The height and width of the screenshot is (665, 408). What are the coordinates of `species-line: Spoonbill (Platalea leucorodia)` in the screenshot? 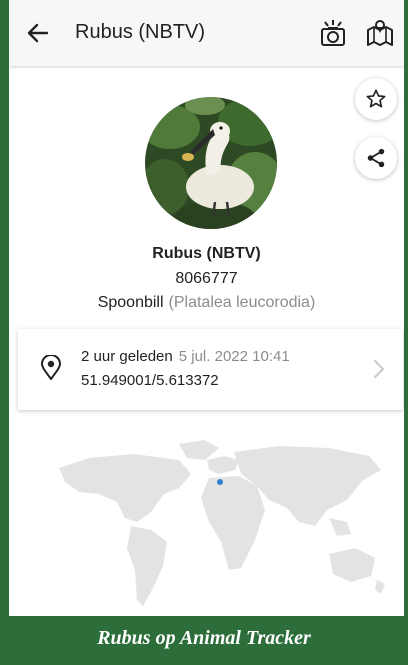 It's located at (206, 303).